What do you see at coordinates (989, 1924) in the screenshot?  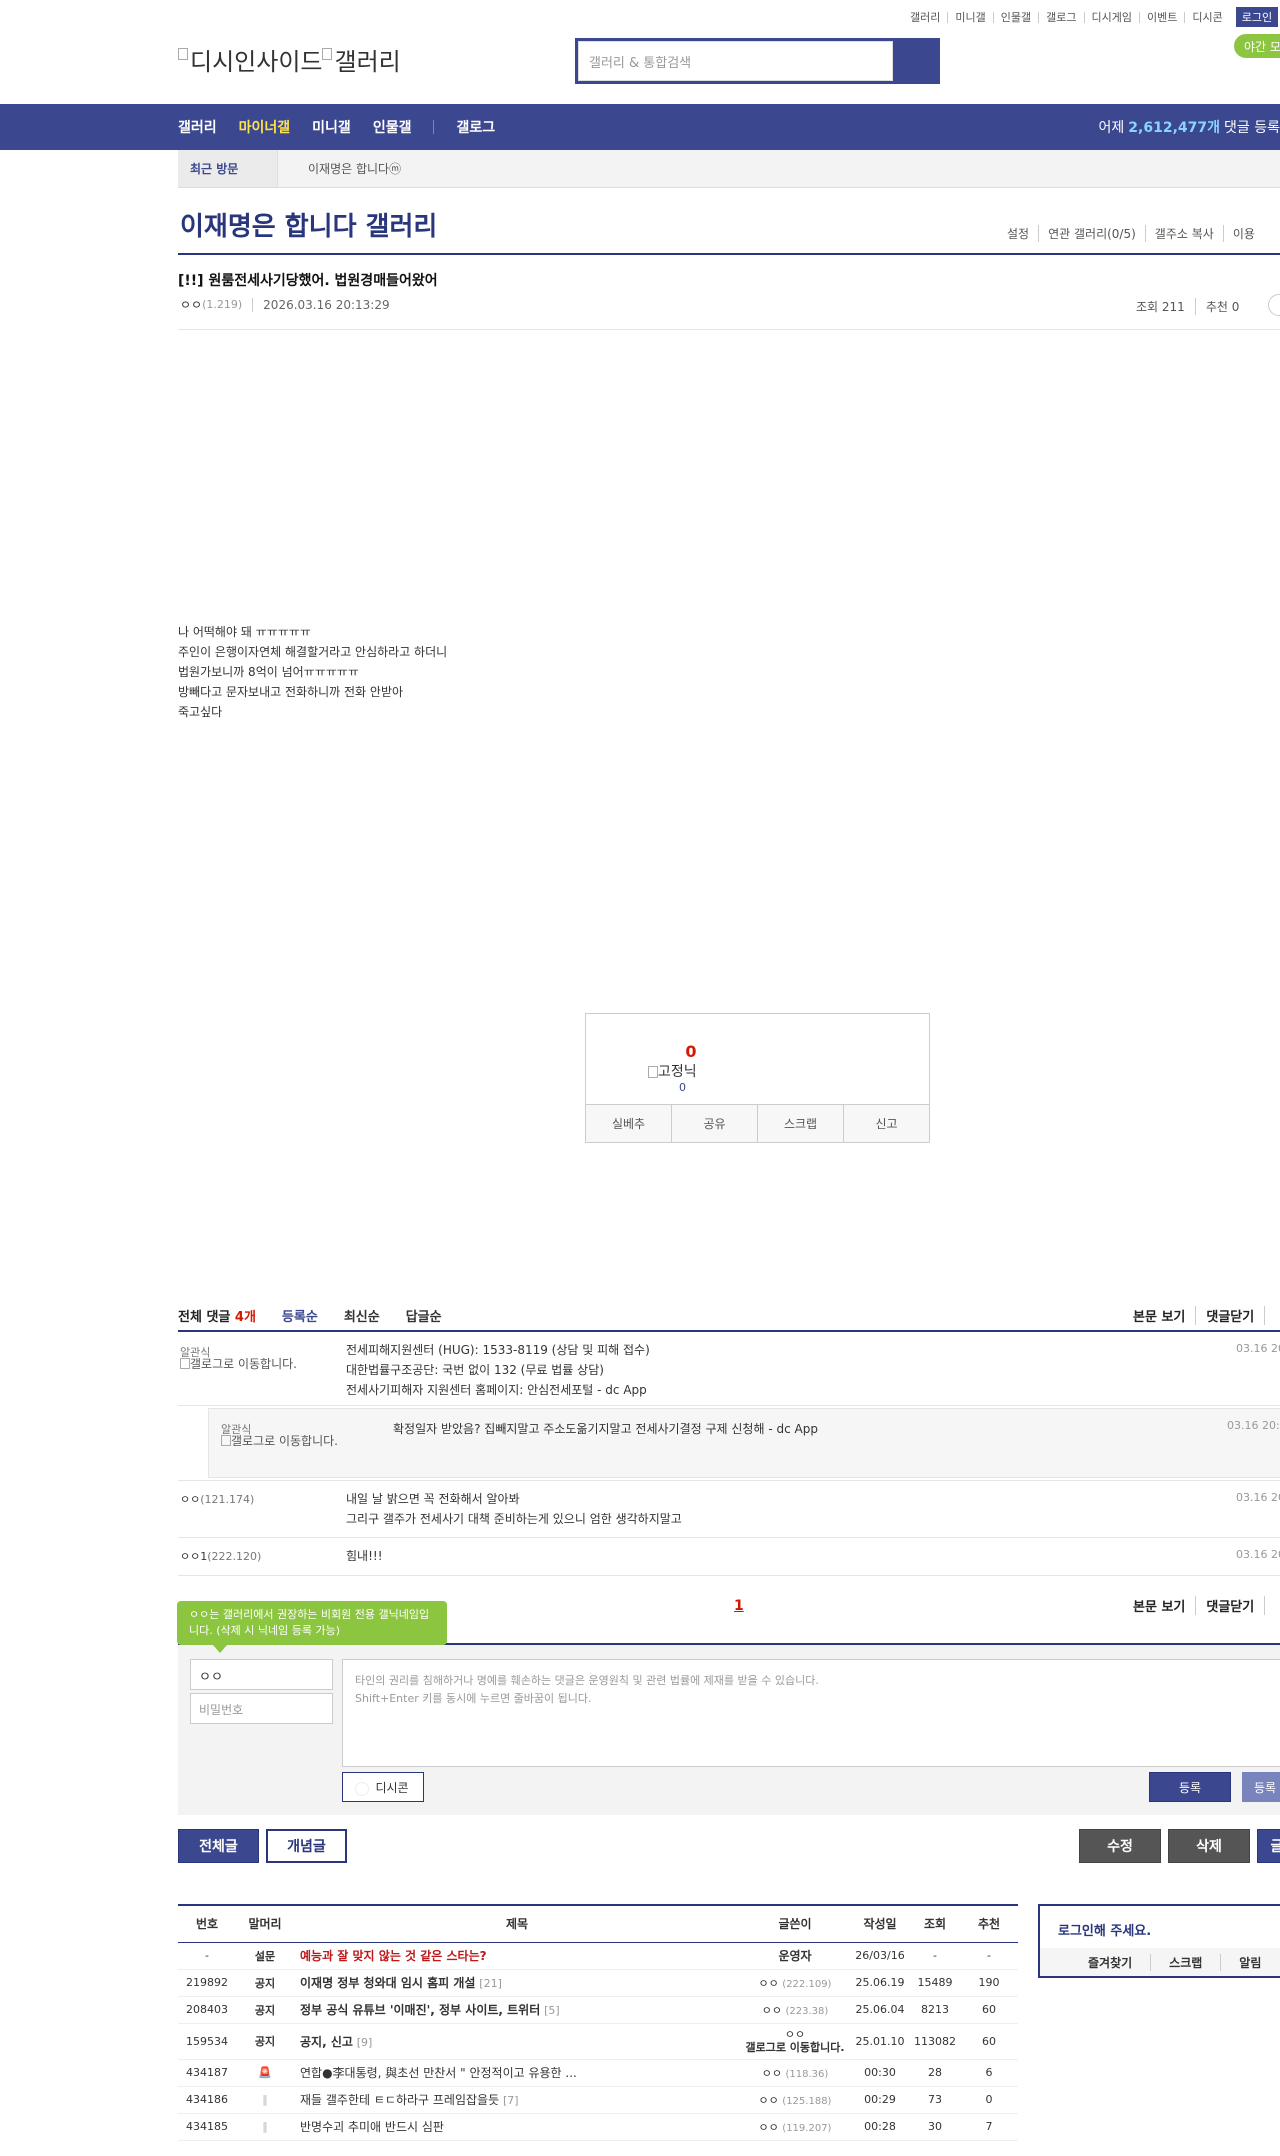 I see `col-recommend: 추천` at bounding box center [989, 1924].